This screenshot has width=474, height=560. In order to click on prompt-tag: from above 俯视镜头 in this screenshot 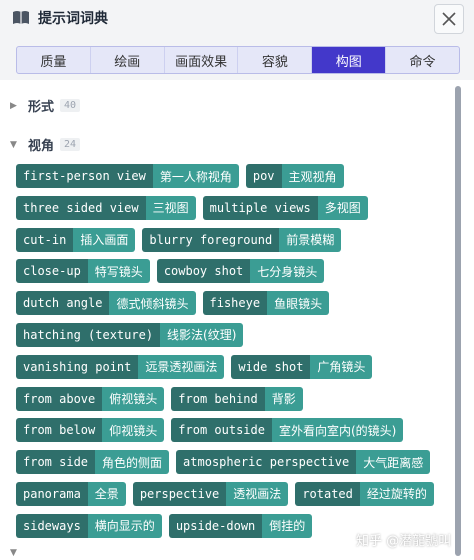, I will do `click(90, 398)`.